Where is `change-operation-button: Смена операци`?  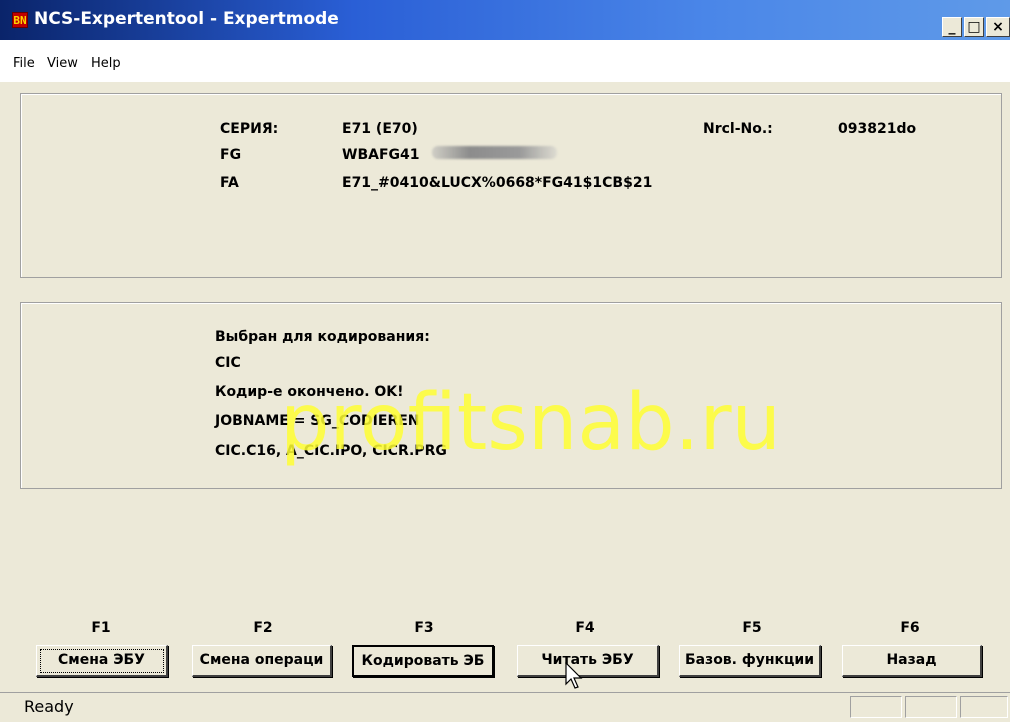 change-operation-button: Смена операци is located at coordinates (262, 661).